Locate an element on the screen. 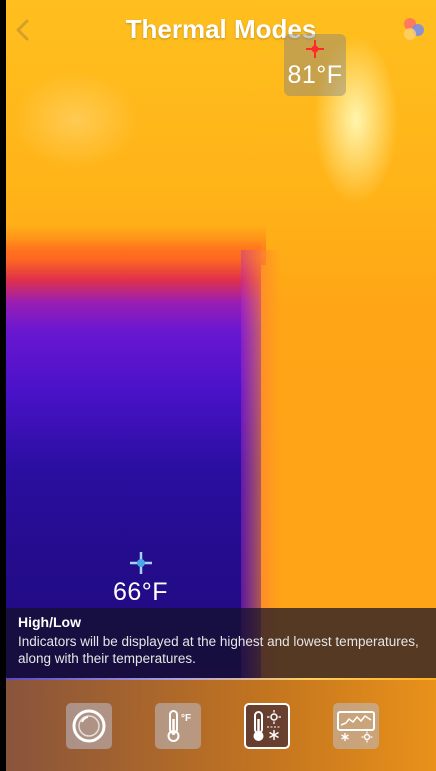 This screenshot has width=436, height=771. svg-text: °F is located at coordinates (186, 718).